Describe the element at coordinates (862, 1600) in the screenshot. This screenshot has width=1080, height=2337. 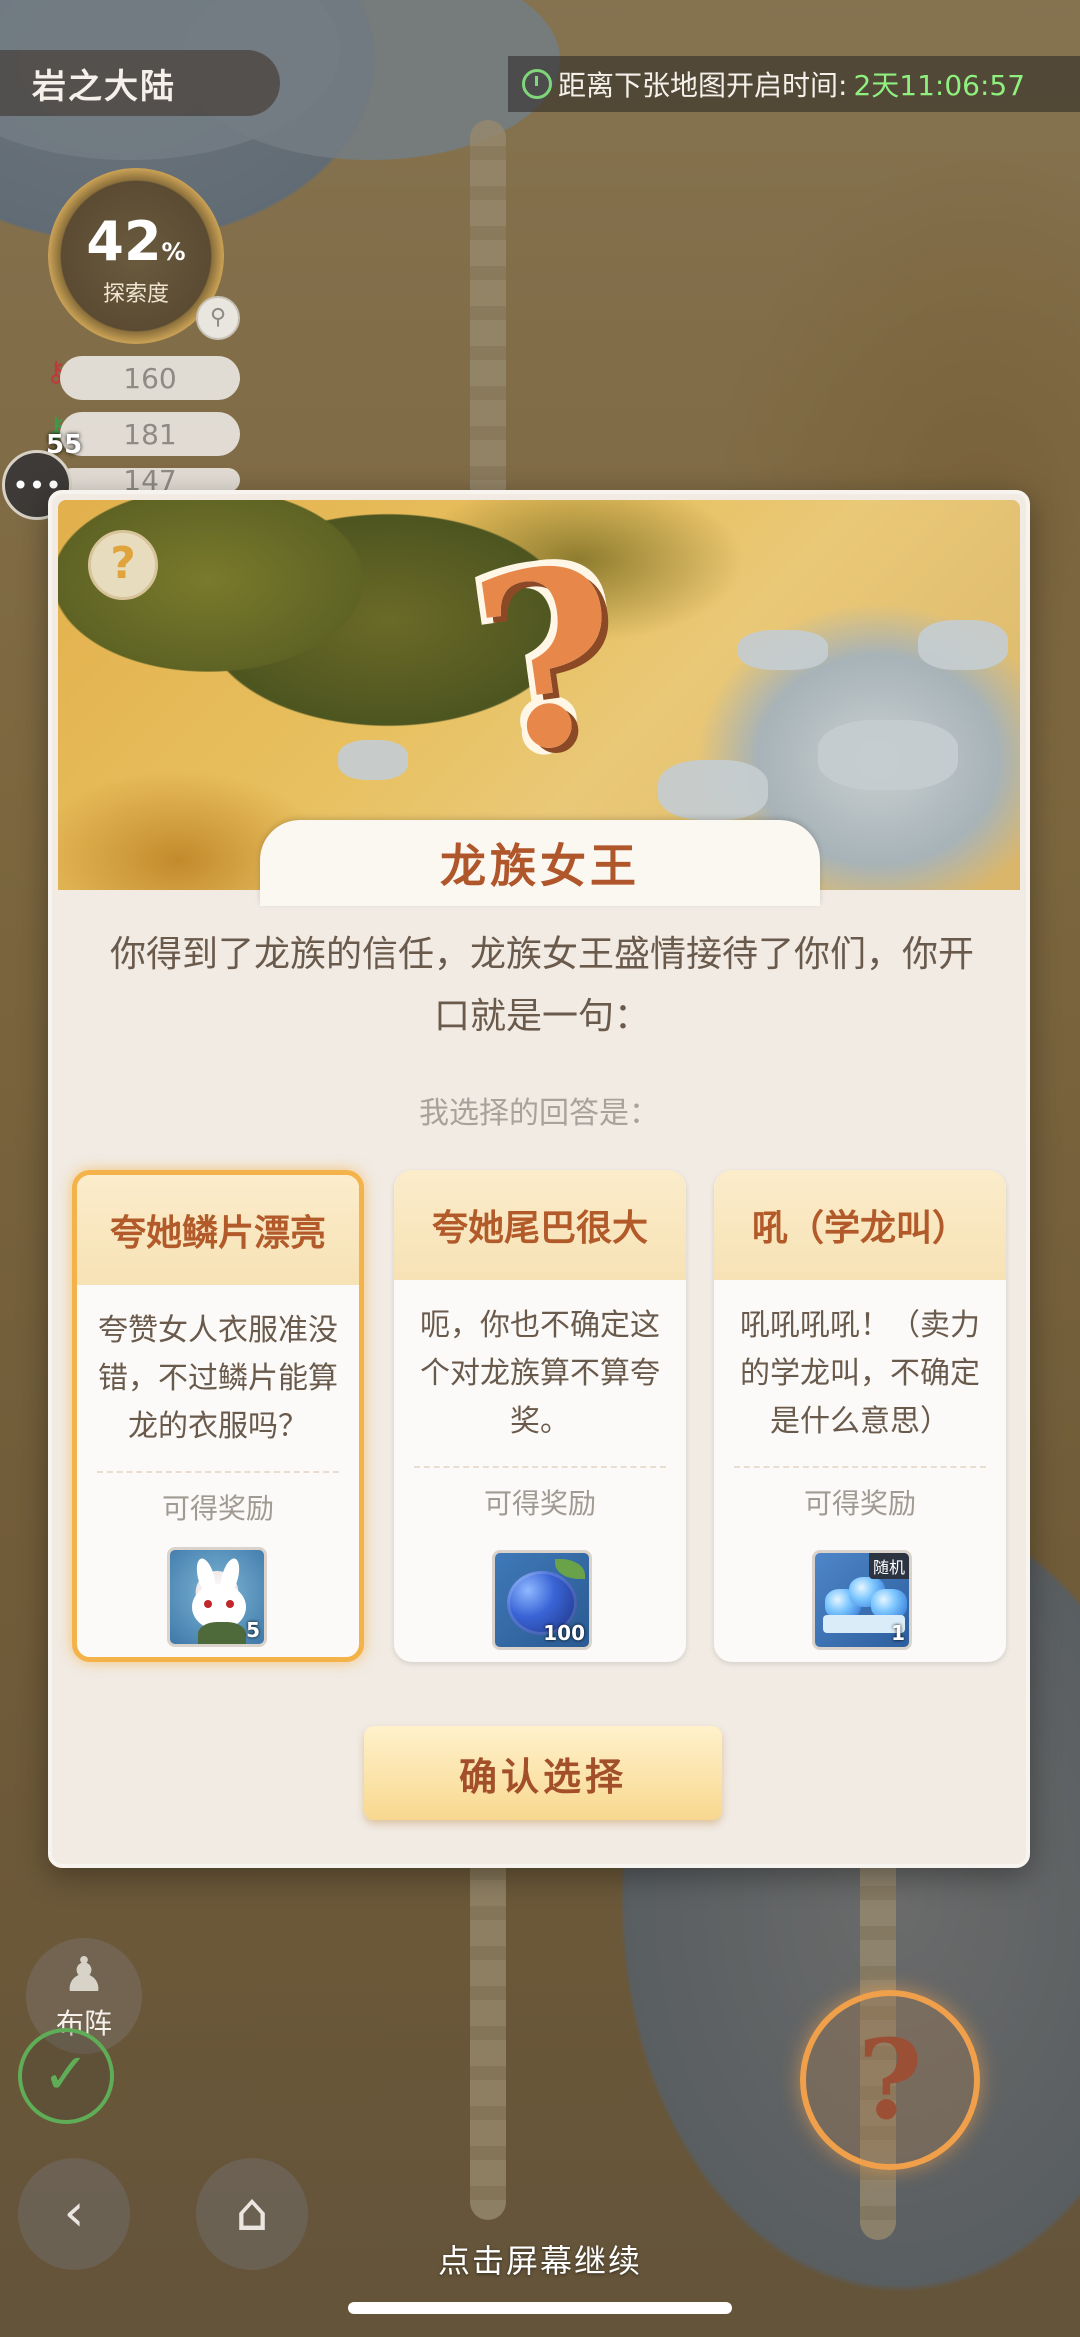
I see `gem-chest-icon: 随机 1` at that location.